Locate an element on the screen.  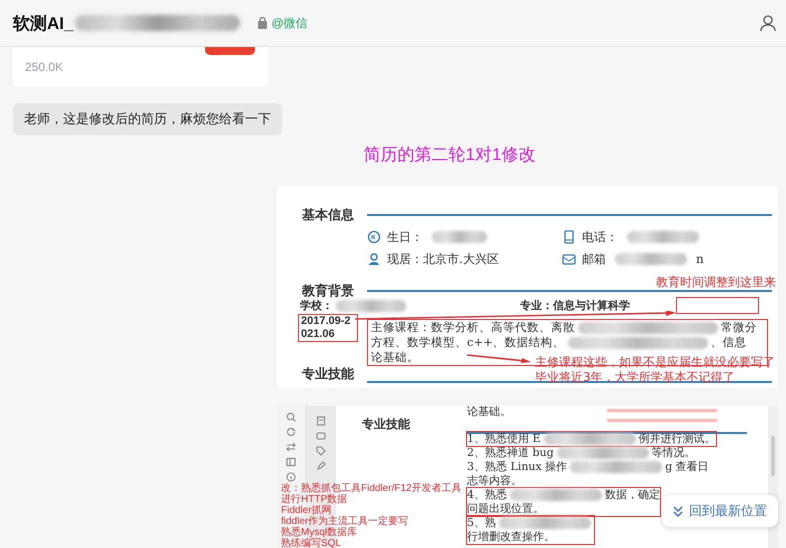
document-text: 论基础。 is located at coordinates (489, 412).